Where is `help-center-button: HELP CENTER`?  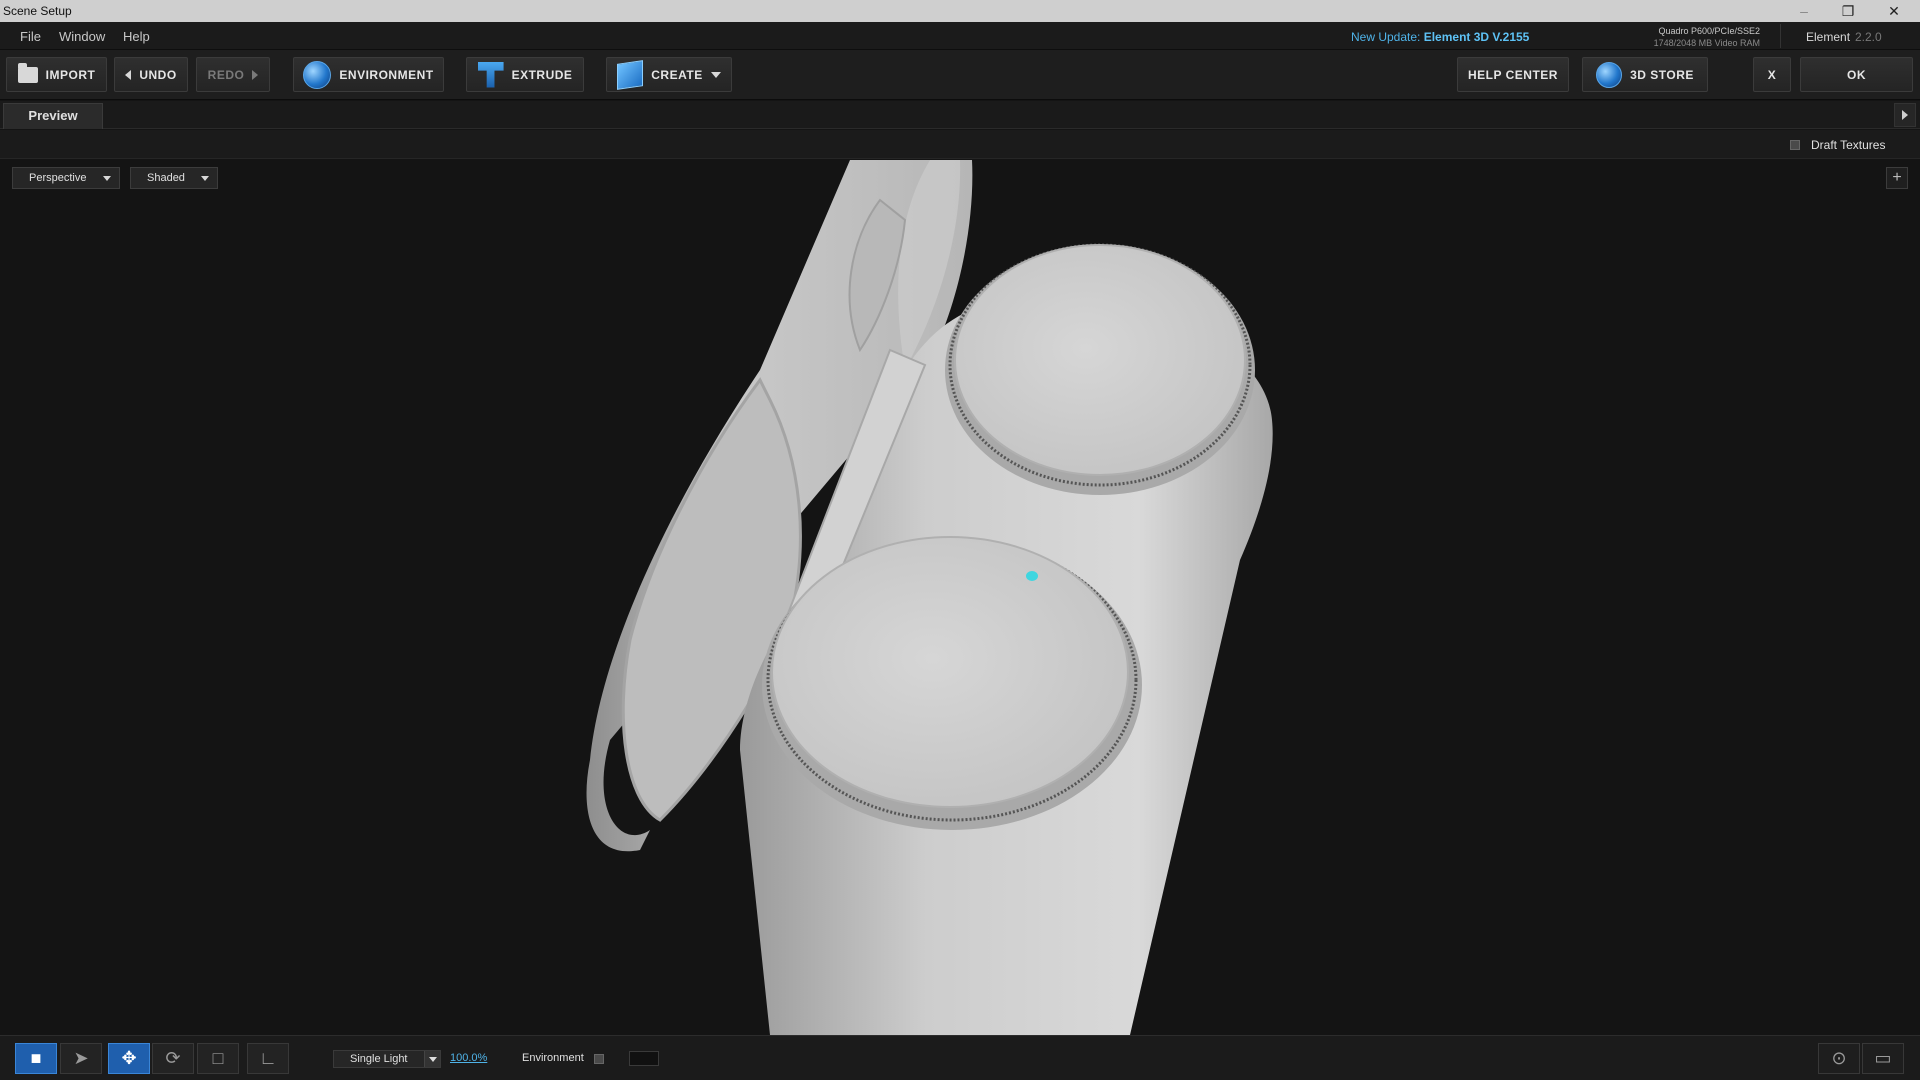 help-center-button: HELP CENTER is located at coordinates (1513, 74).